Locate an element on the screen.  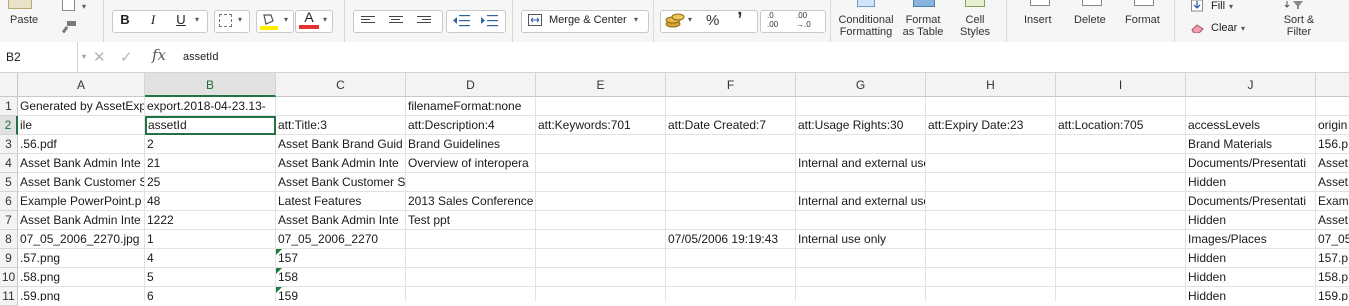
table-cell: Documents/Presentati is located at coordinates (1251, 163).